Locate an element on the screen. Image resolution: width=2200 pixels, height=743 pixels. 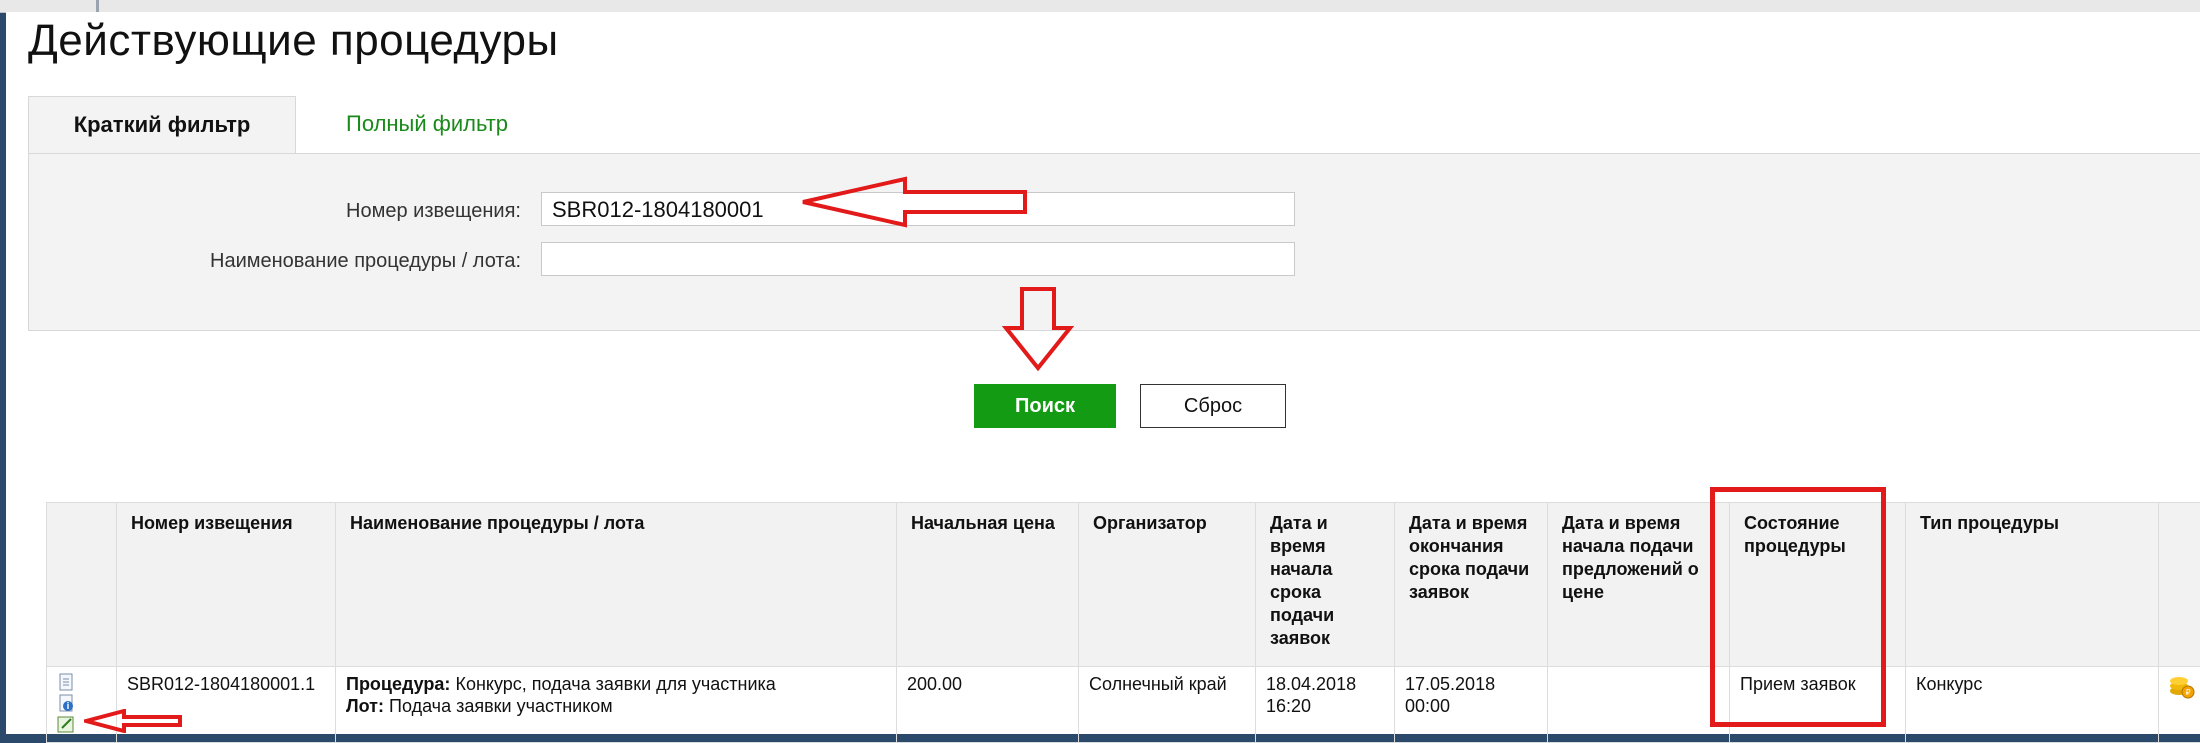
status-column-highlight is located at coordinates (1798, 607).